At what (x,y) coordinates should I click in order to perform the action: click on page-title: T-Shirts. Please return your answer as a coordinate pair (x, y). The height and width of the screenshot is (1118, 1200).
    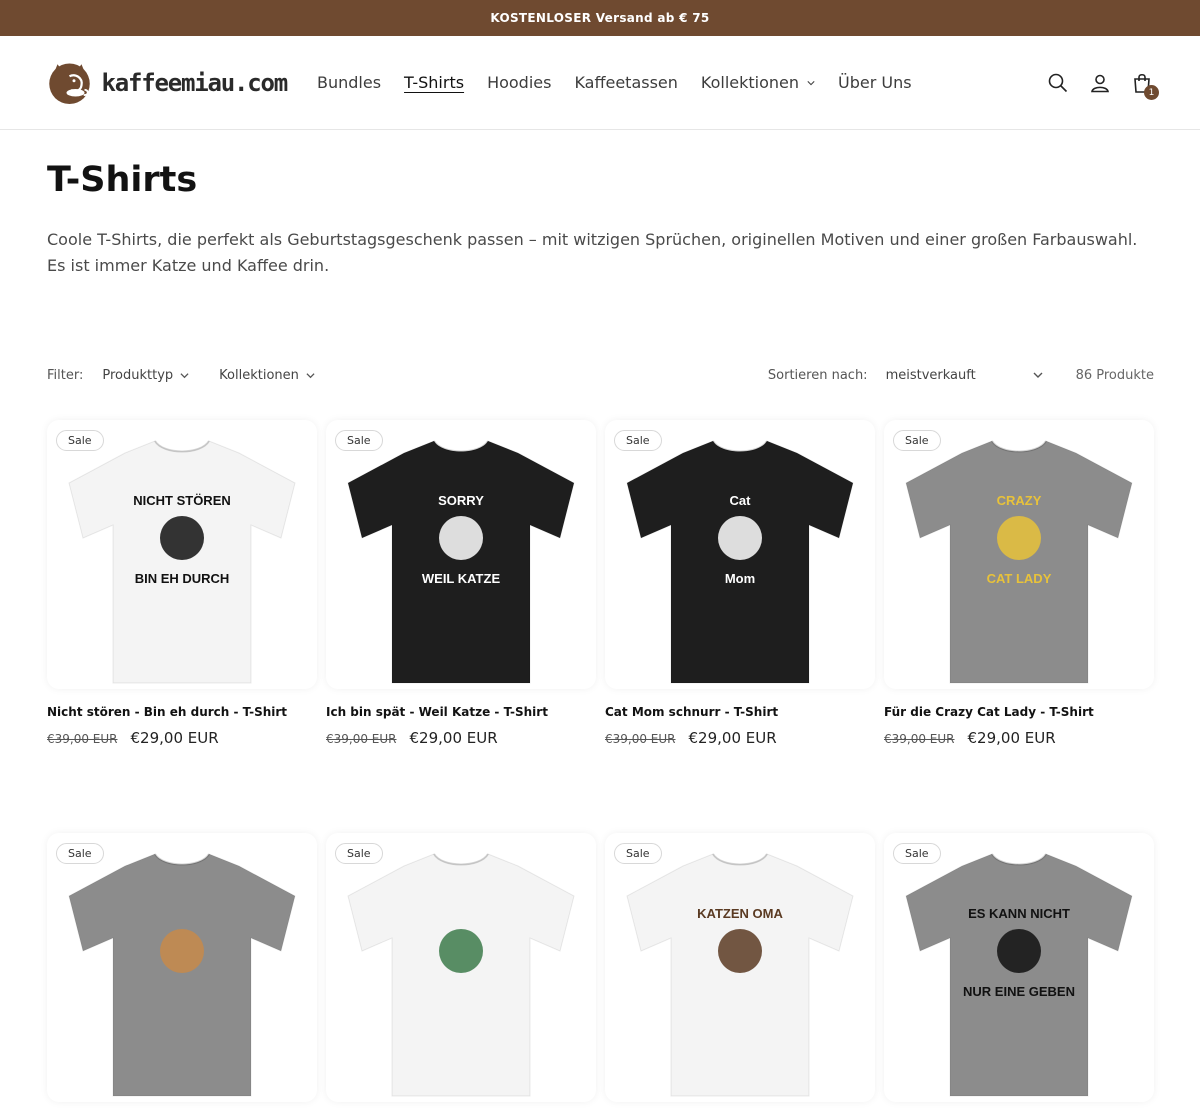
    Looking at the image, I should click on (122, 180).